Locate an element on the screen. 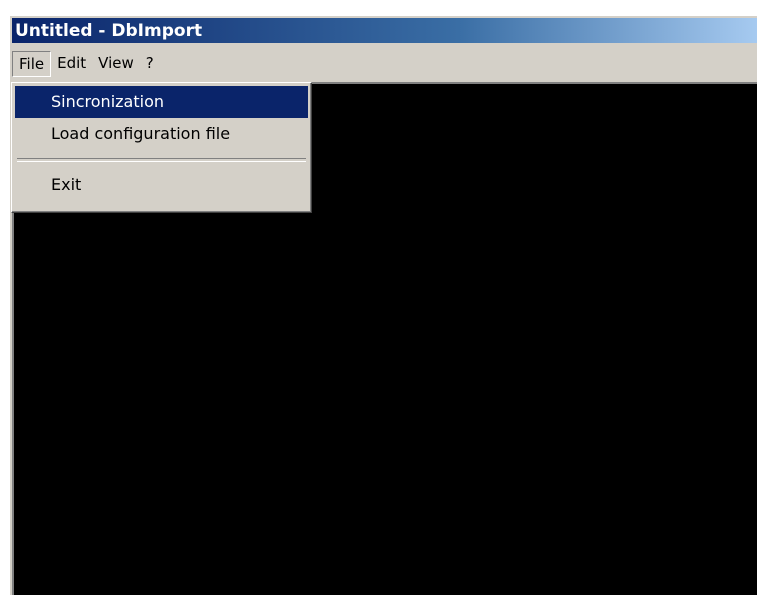 Image resolution: width=757 pixels, height=595 pixels. menu-item-load-configuration: Load configuration file is located at coordinates (161, 134).